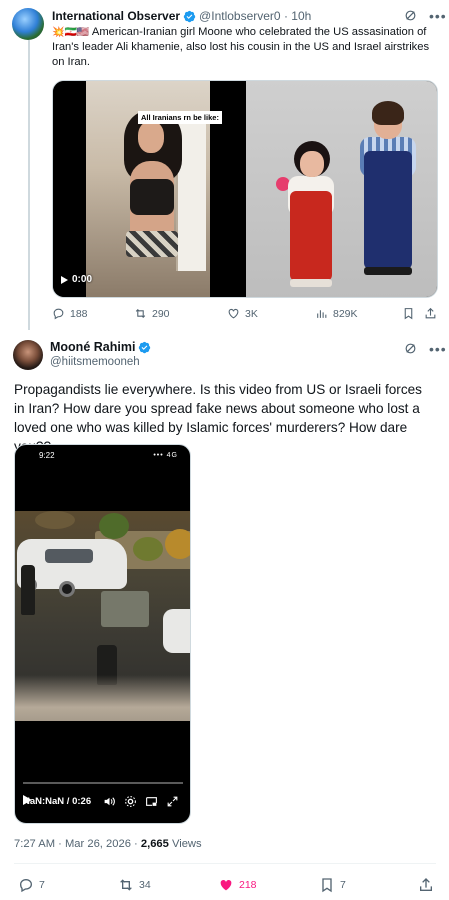 The image size is (449, 900). I want to click on tweet-actions: 188 290 3K 829K, so click(245, 315).